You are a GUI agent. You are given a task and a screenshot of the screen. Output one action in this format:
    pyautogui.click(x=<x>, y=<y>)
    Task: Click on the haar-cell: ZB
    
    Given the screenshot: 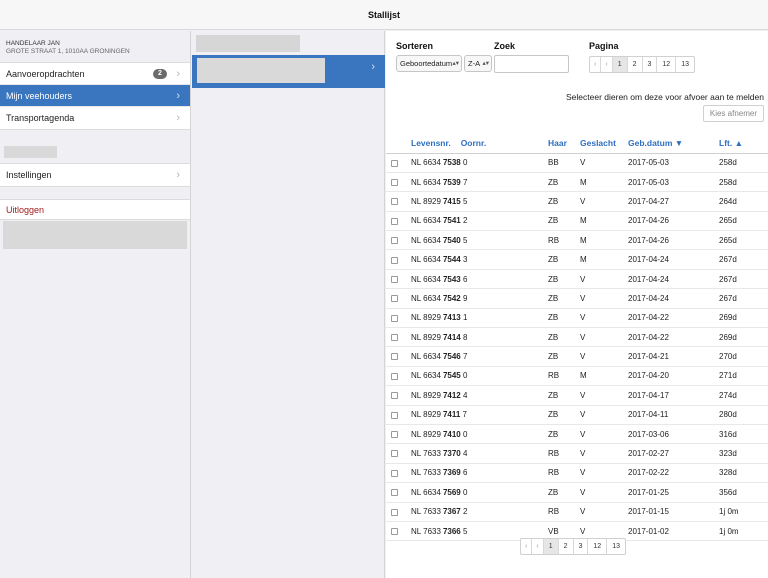 What is the action you would take?
    pyautogui.click(x=564, y=337)
    